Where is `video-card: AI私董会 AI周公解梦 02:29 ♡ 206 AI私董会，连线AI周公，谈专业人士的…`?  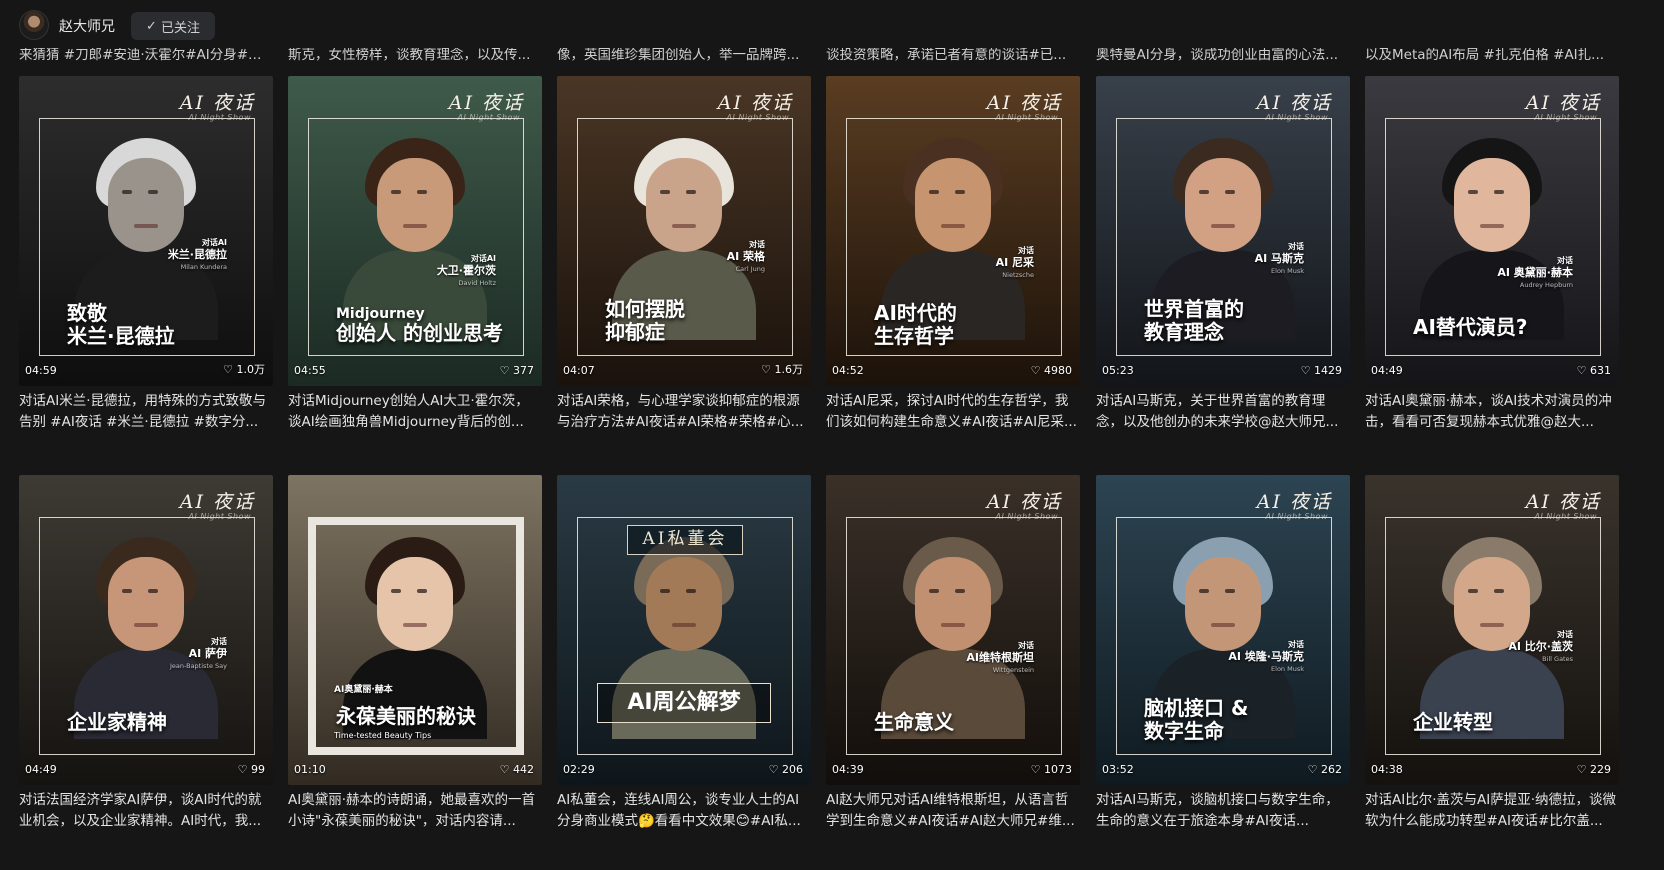 video-card: AI私董会 AI周公解梦 02:29 ♡ 206 AI私董会，连线AI周公，谈专业人士的… is located at coordinates (684, 653).